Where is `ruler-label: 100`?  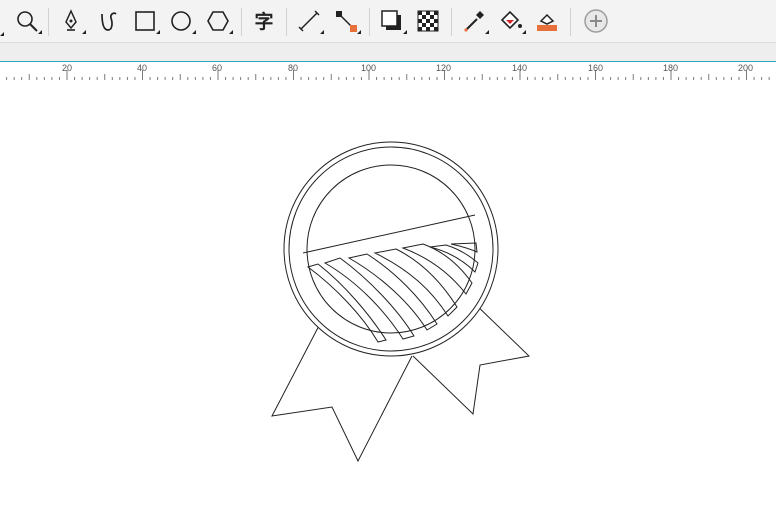 ruler-label: 100 is located at coordinates (369, 68).